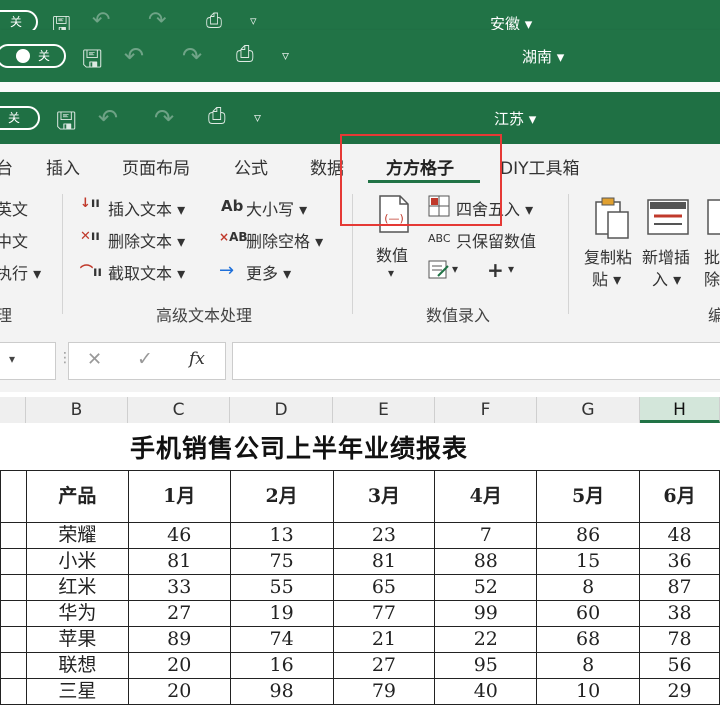 Image resolution: width=720 pixels, height=706 pixels. I want to click on table-cell: 33, so click(179, 587).